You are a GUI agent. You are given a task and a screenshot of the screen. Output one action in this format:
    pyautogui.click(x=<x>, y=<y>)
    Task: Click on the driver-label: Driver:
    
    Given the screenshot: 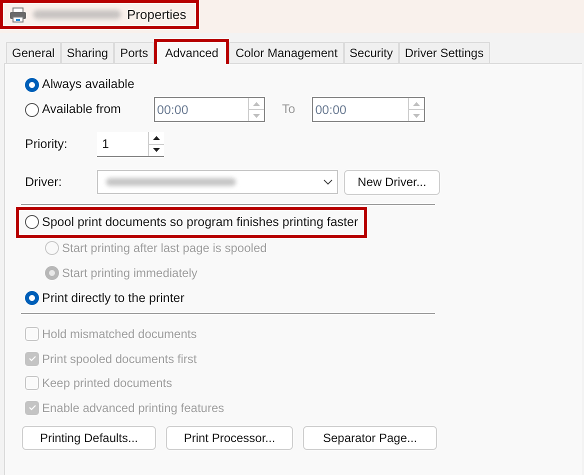 What is the action you would take?
    pyautogui.click(x=44, y=182)
    